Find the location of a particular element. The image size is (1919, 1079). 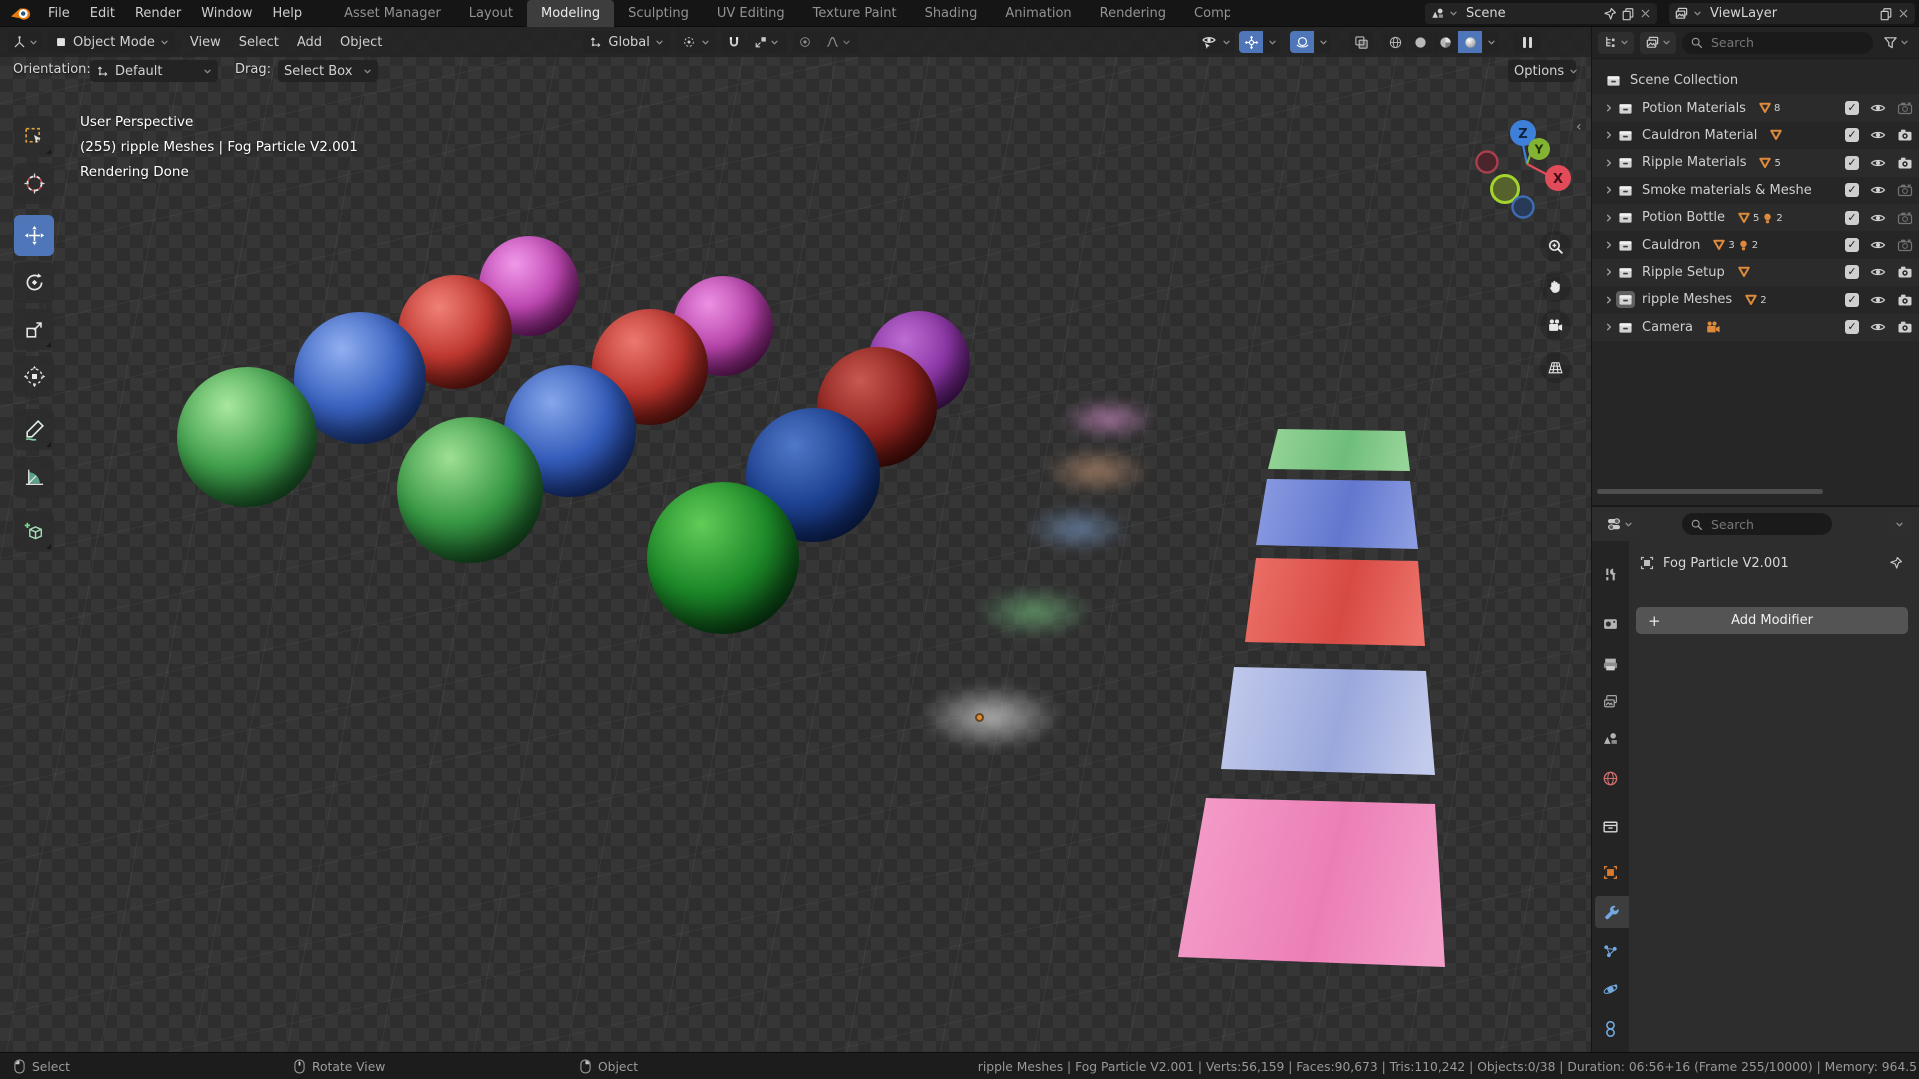

outliner-editor-type-button is located at coordinates (1616, 42).